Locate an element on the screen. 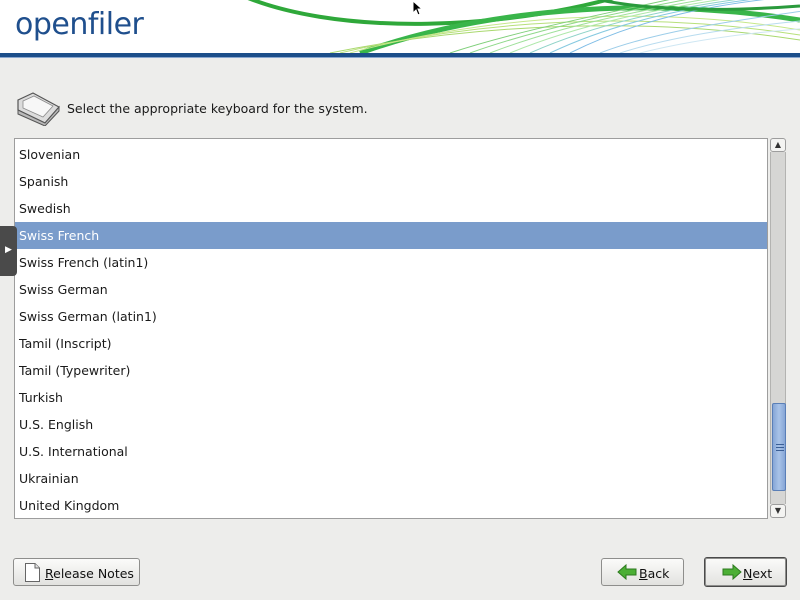 The width and height of the screenshot is (800, 600). scrollbar-track is located at coordinates (778, 328).